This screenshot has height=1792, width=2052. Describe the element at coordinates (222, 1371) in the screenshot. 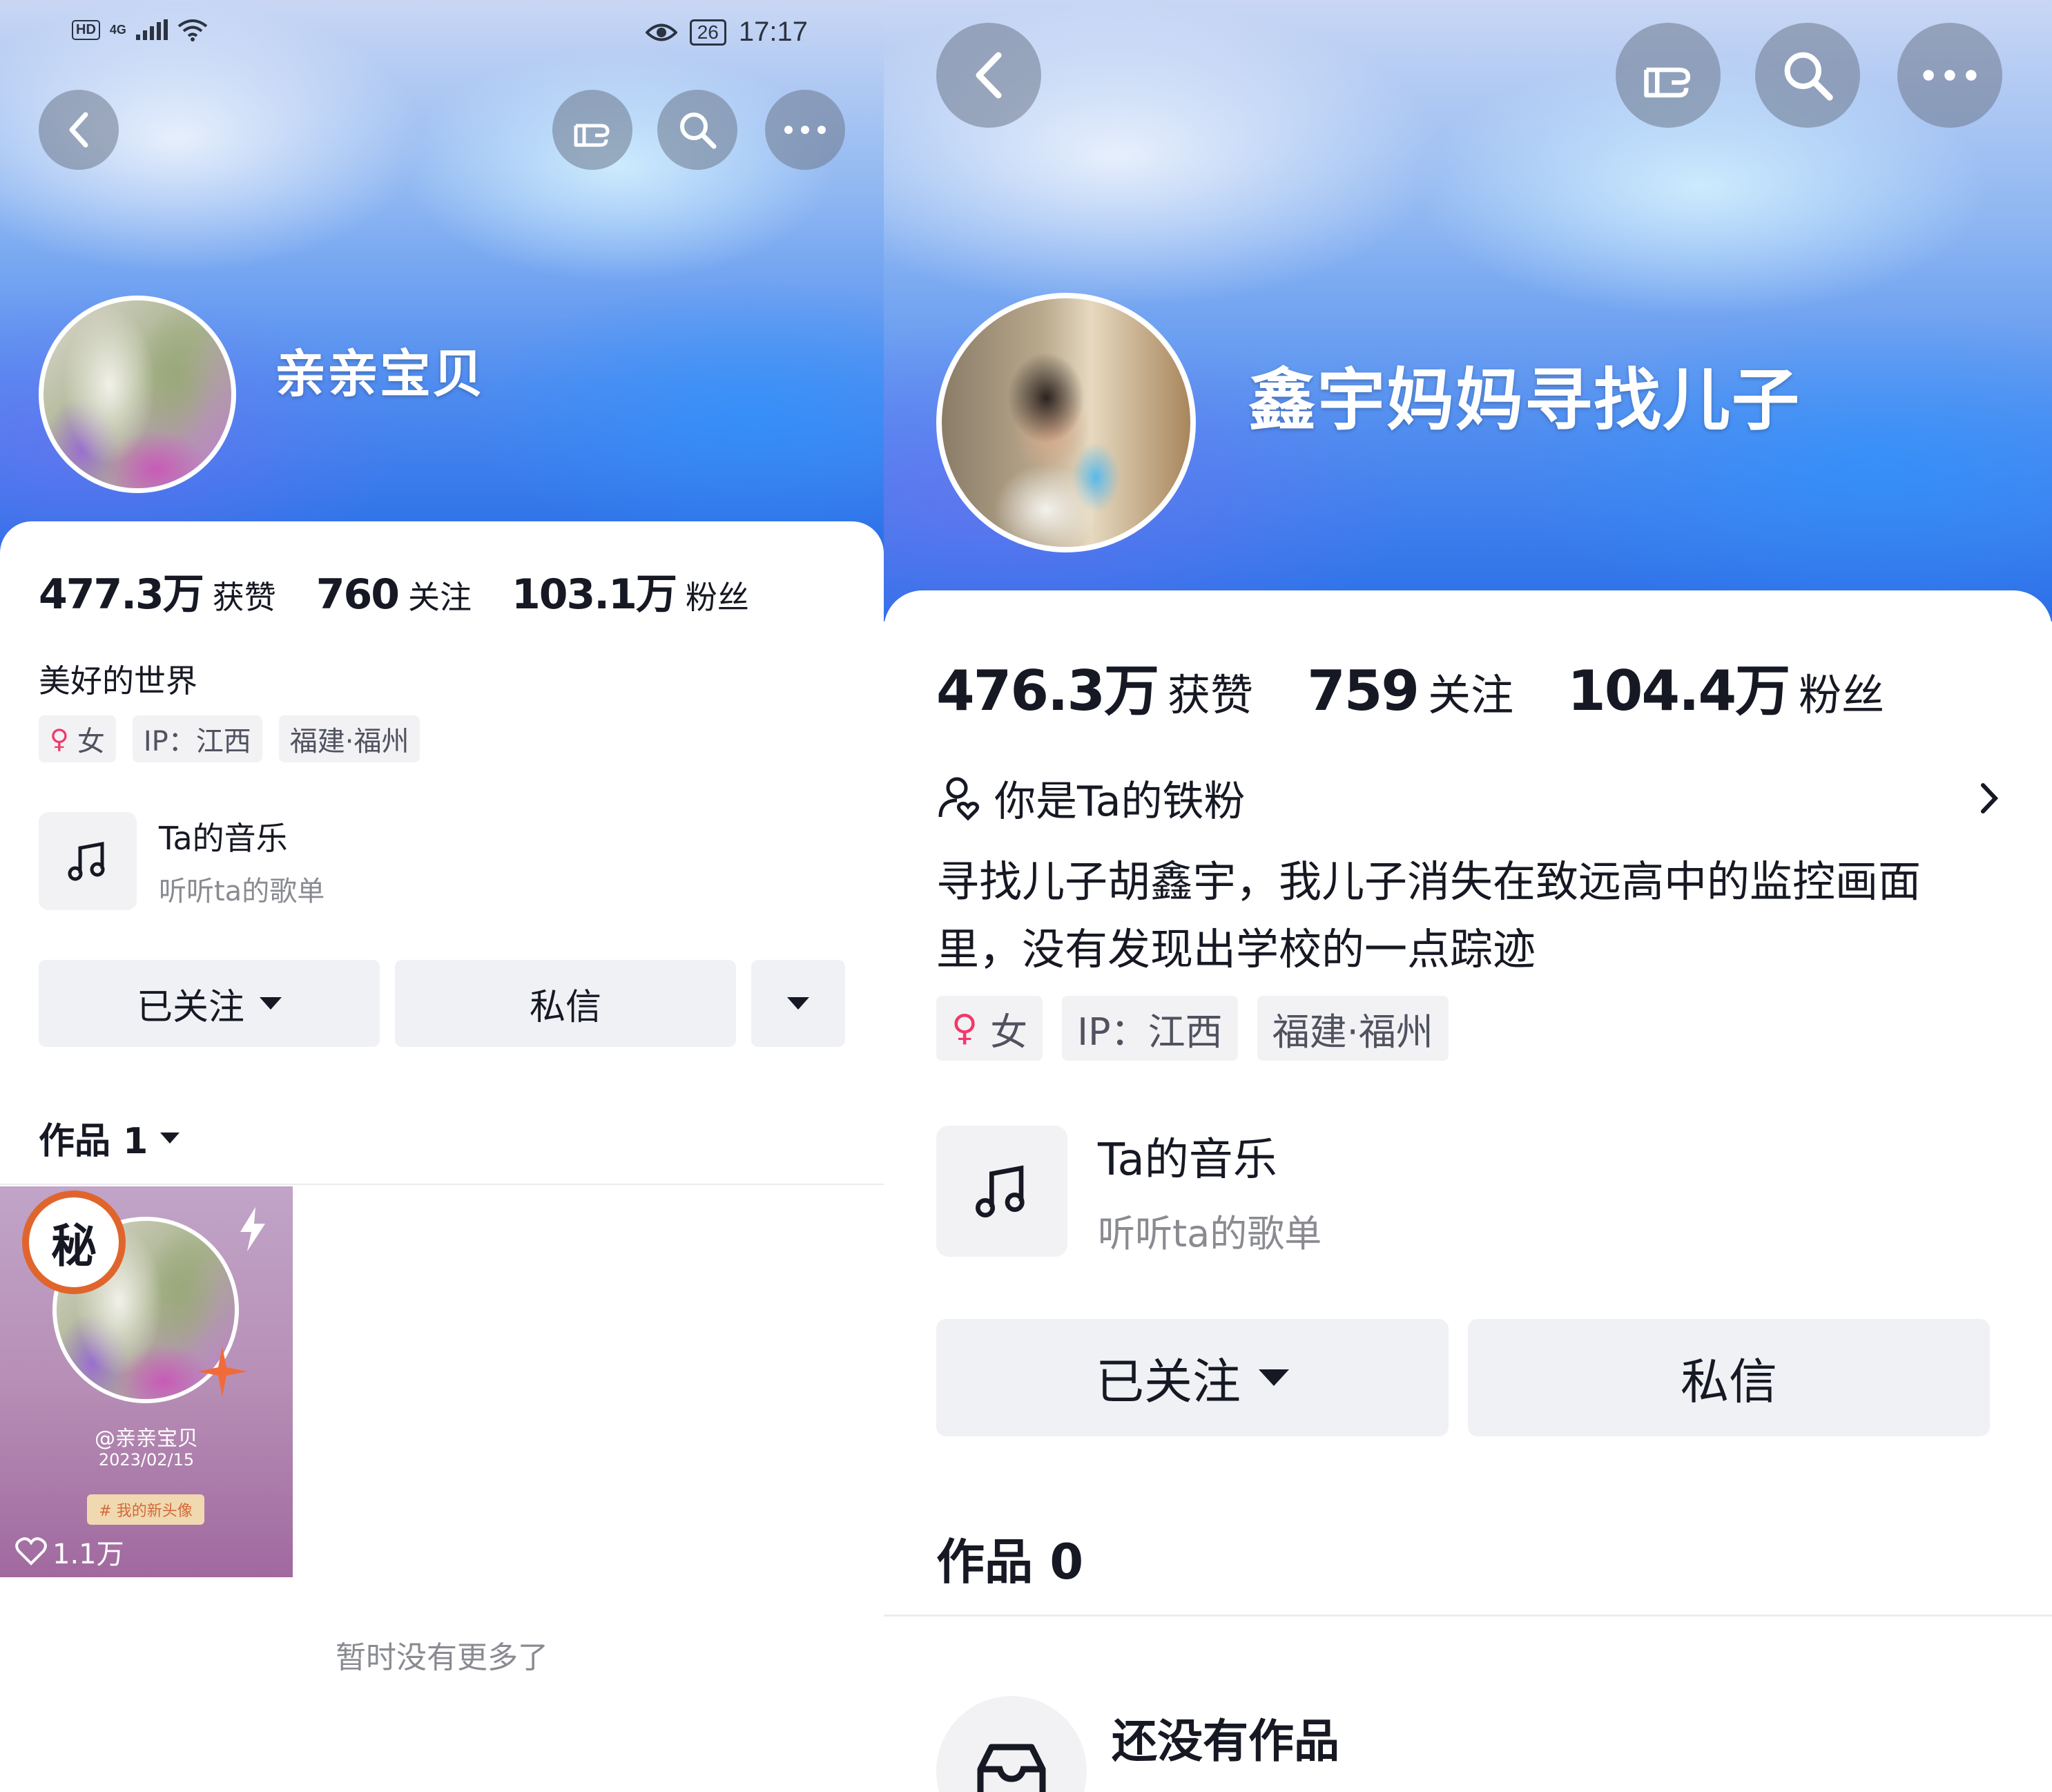

I see `sparkle-icon` at that location.